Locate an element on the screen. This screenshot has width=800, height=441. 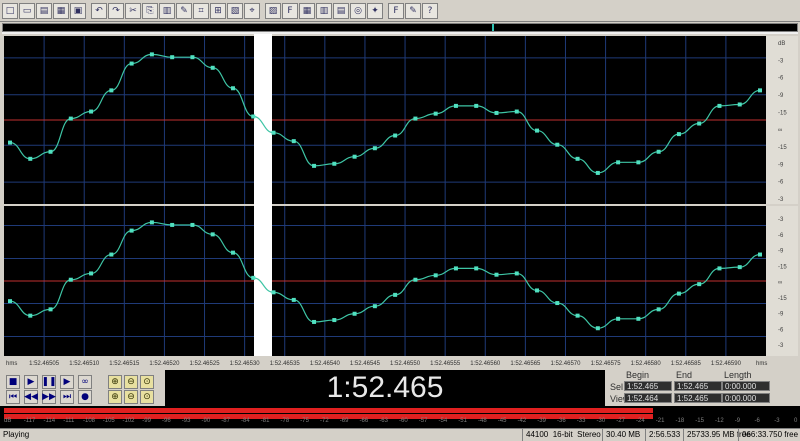
status-state: Playing is located at coordinates (16, 434).